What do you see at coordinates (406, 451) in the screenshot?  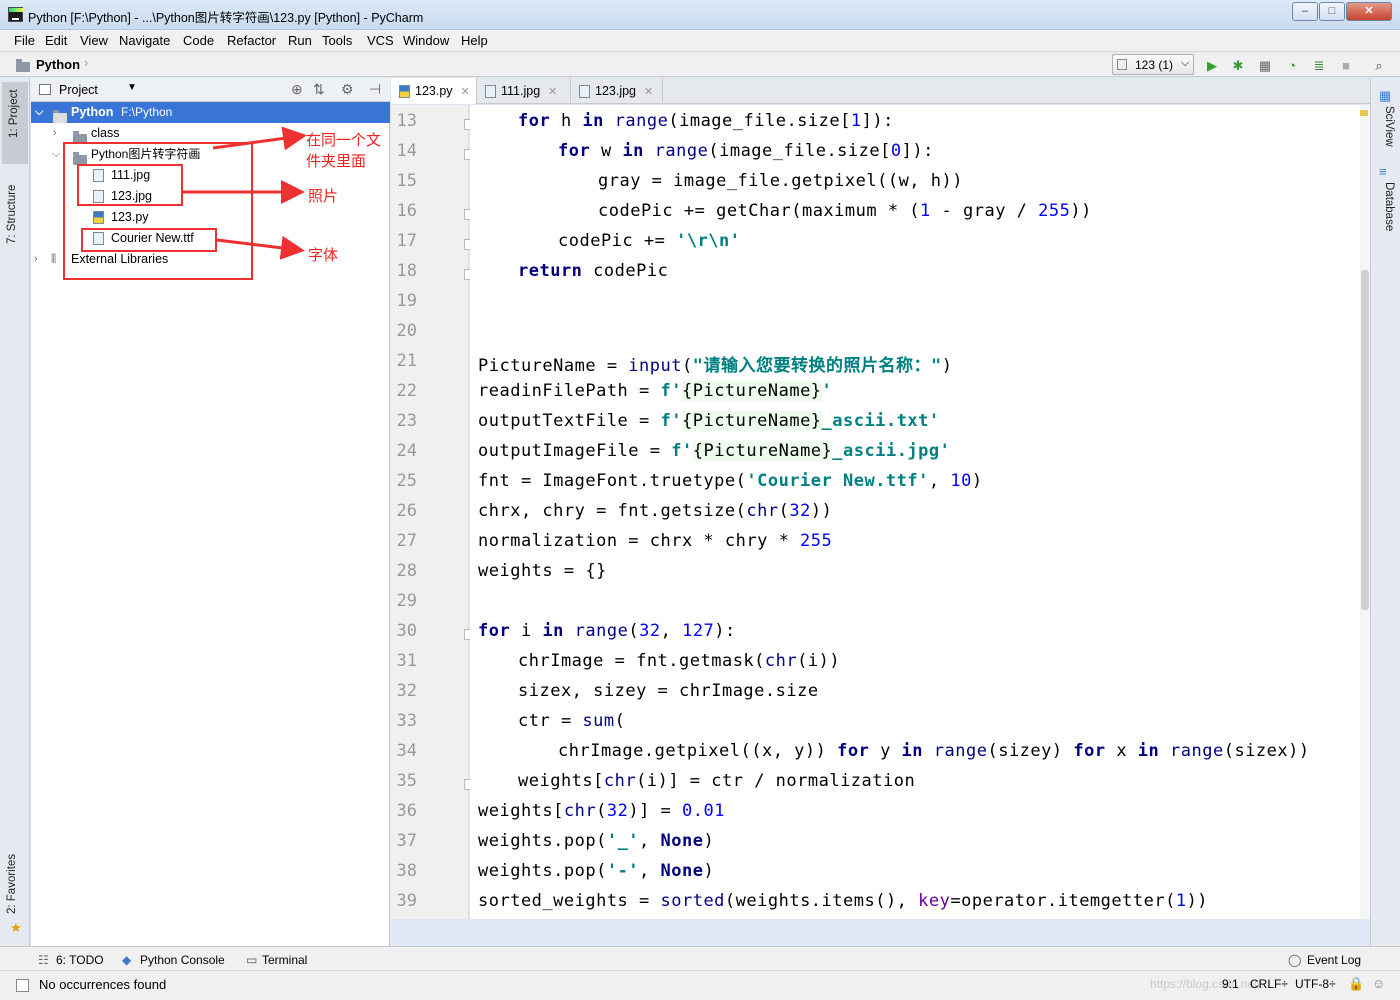 I see `line-number: 24` at bounding box center [406, 451].